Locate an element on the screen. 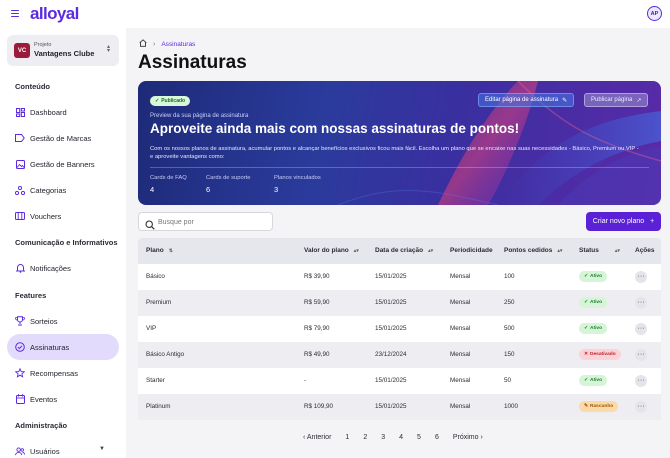 The image size is (670, 458). stat-label: Planos vinculados is located at coordinates (297, 178).